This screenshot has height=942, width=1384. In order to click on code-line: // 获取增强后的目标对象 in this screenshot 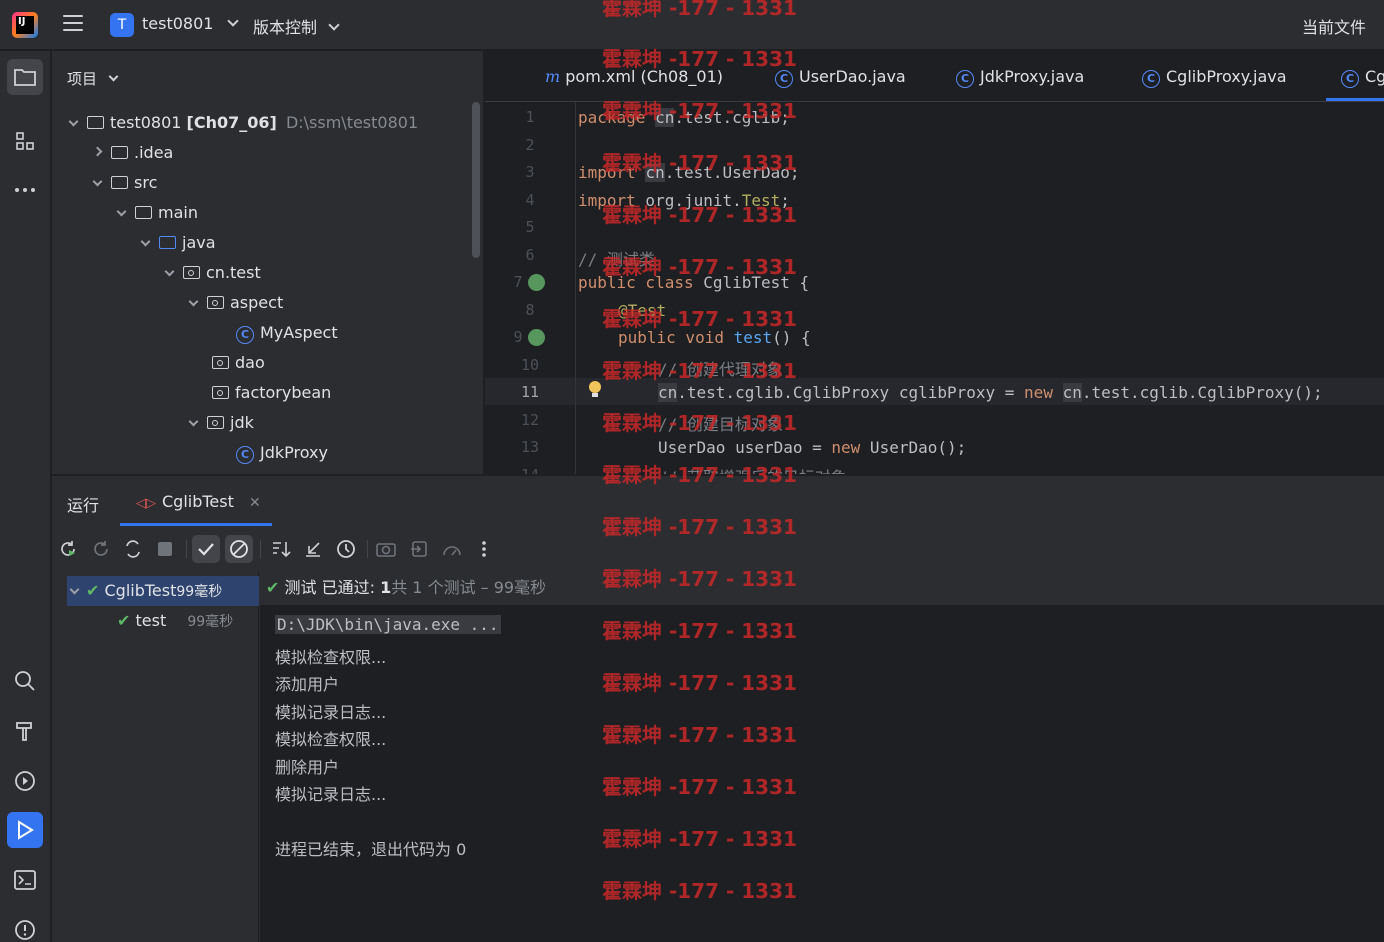, I will do `click(752, 469)`.